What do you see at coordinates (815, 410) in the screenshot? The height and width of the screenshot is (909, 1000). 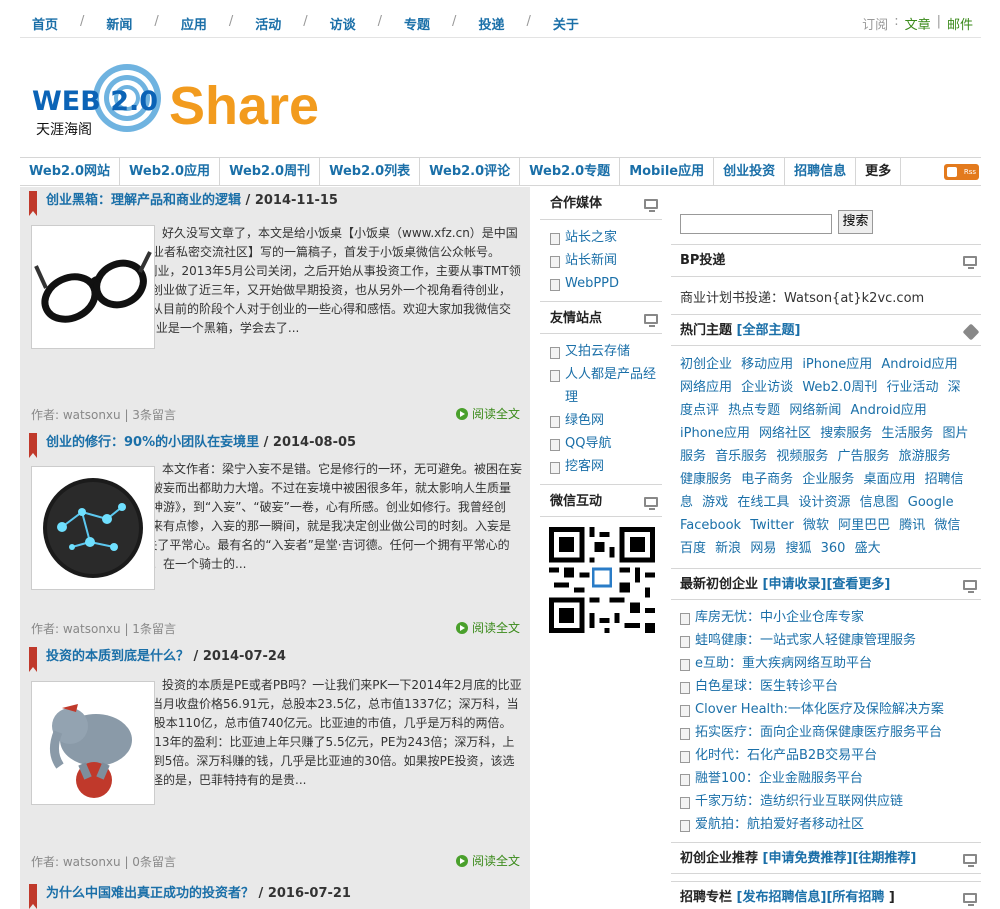 I see `topic-tag: 网络新闻` at bounding box center [815, 410].